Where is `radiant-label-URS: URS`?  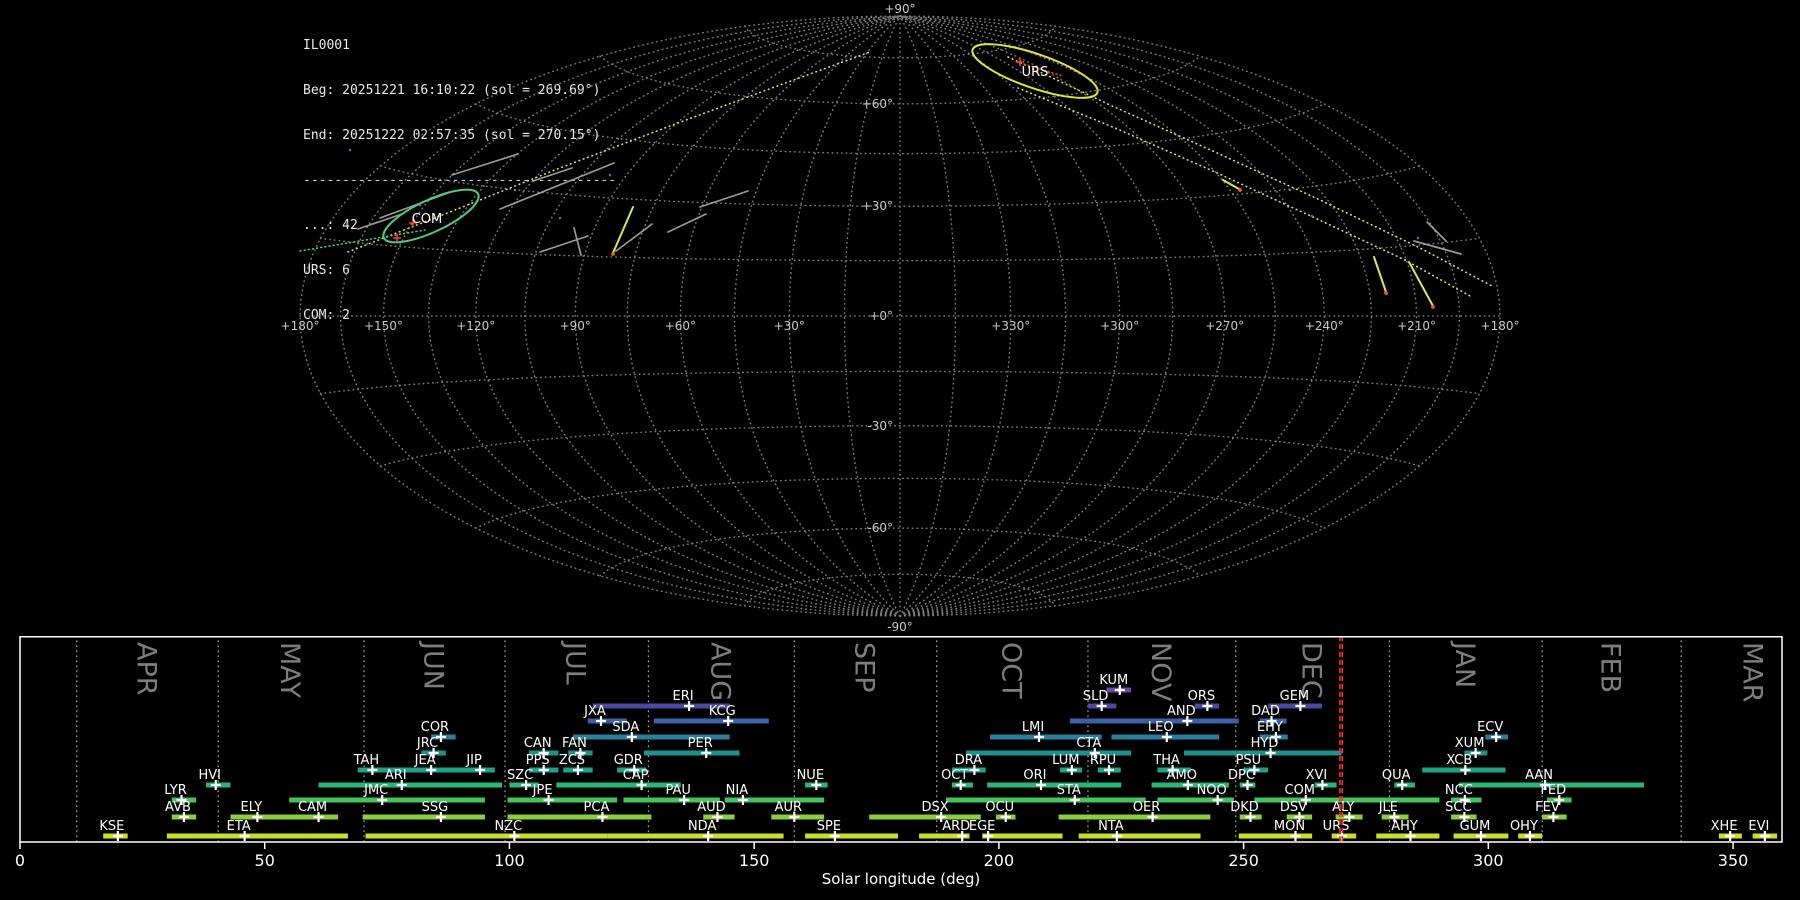 radiant-label-URS: URS is located at coordinates (1035, 72).